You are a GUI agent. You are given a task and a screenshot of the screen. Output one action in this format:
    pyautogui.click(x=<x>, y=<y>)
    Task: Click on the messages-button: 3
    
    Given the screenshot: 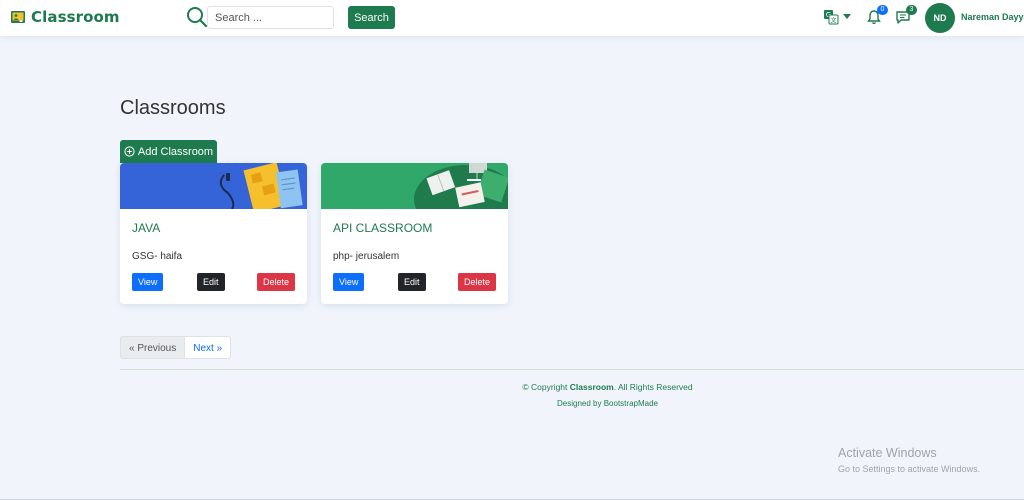 What is the action you would take?
    pyautogui.click(x=906, y=15)
    